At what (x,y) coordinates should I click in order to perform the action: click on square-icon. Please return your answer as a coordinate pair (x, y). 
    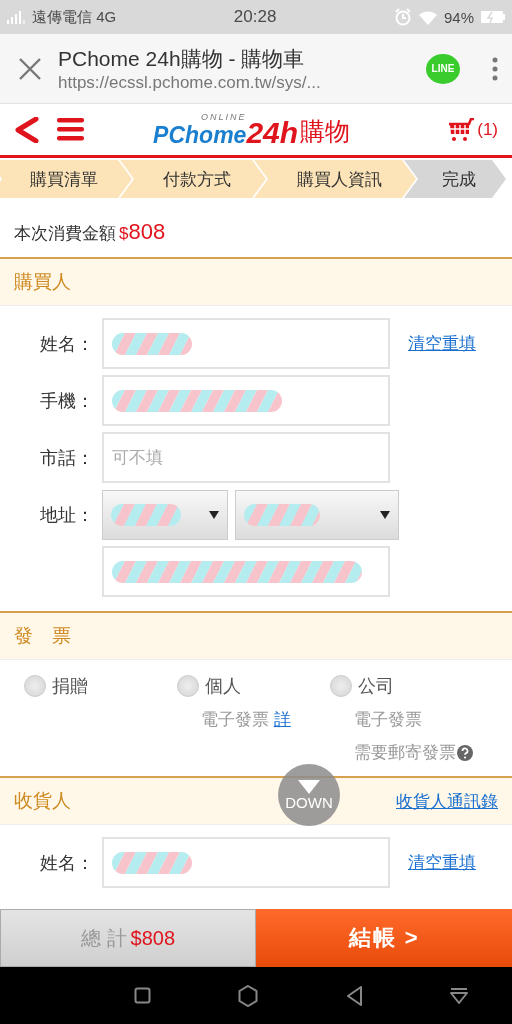
    Looking at the image, I should click on (142, 995).